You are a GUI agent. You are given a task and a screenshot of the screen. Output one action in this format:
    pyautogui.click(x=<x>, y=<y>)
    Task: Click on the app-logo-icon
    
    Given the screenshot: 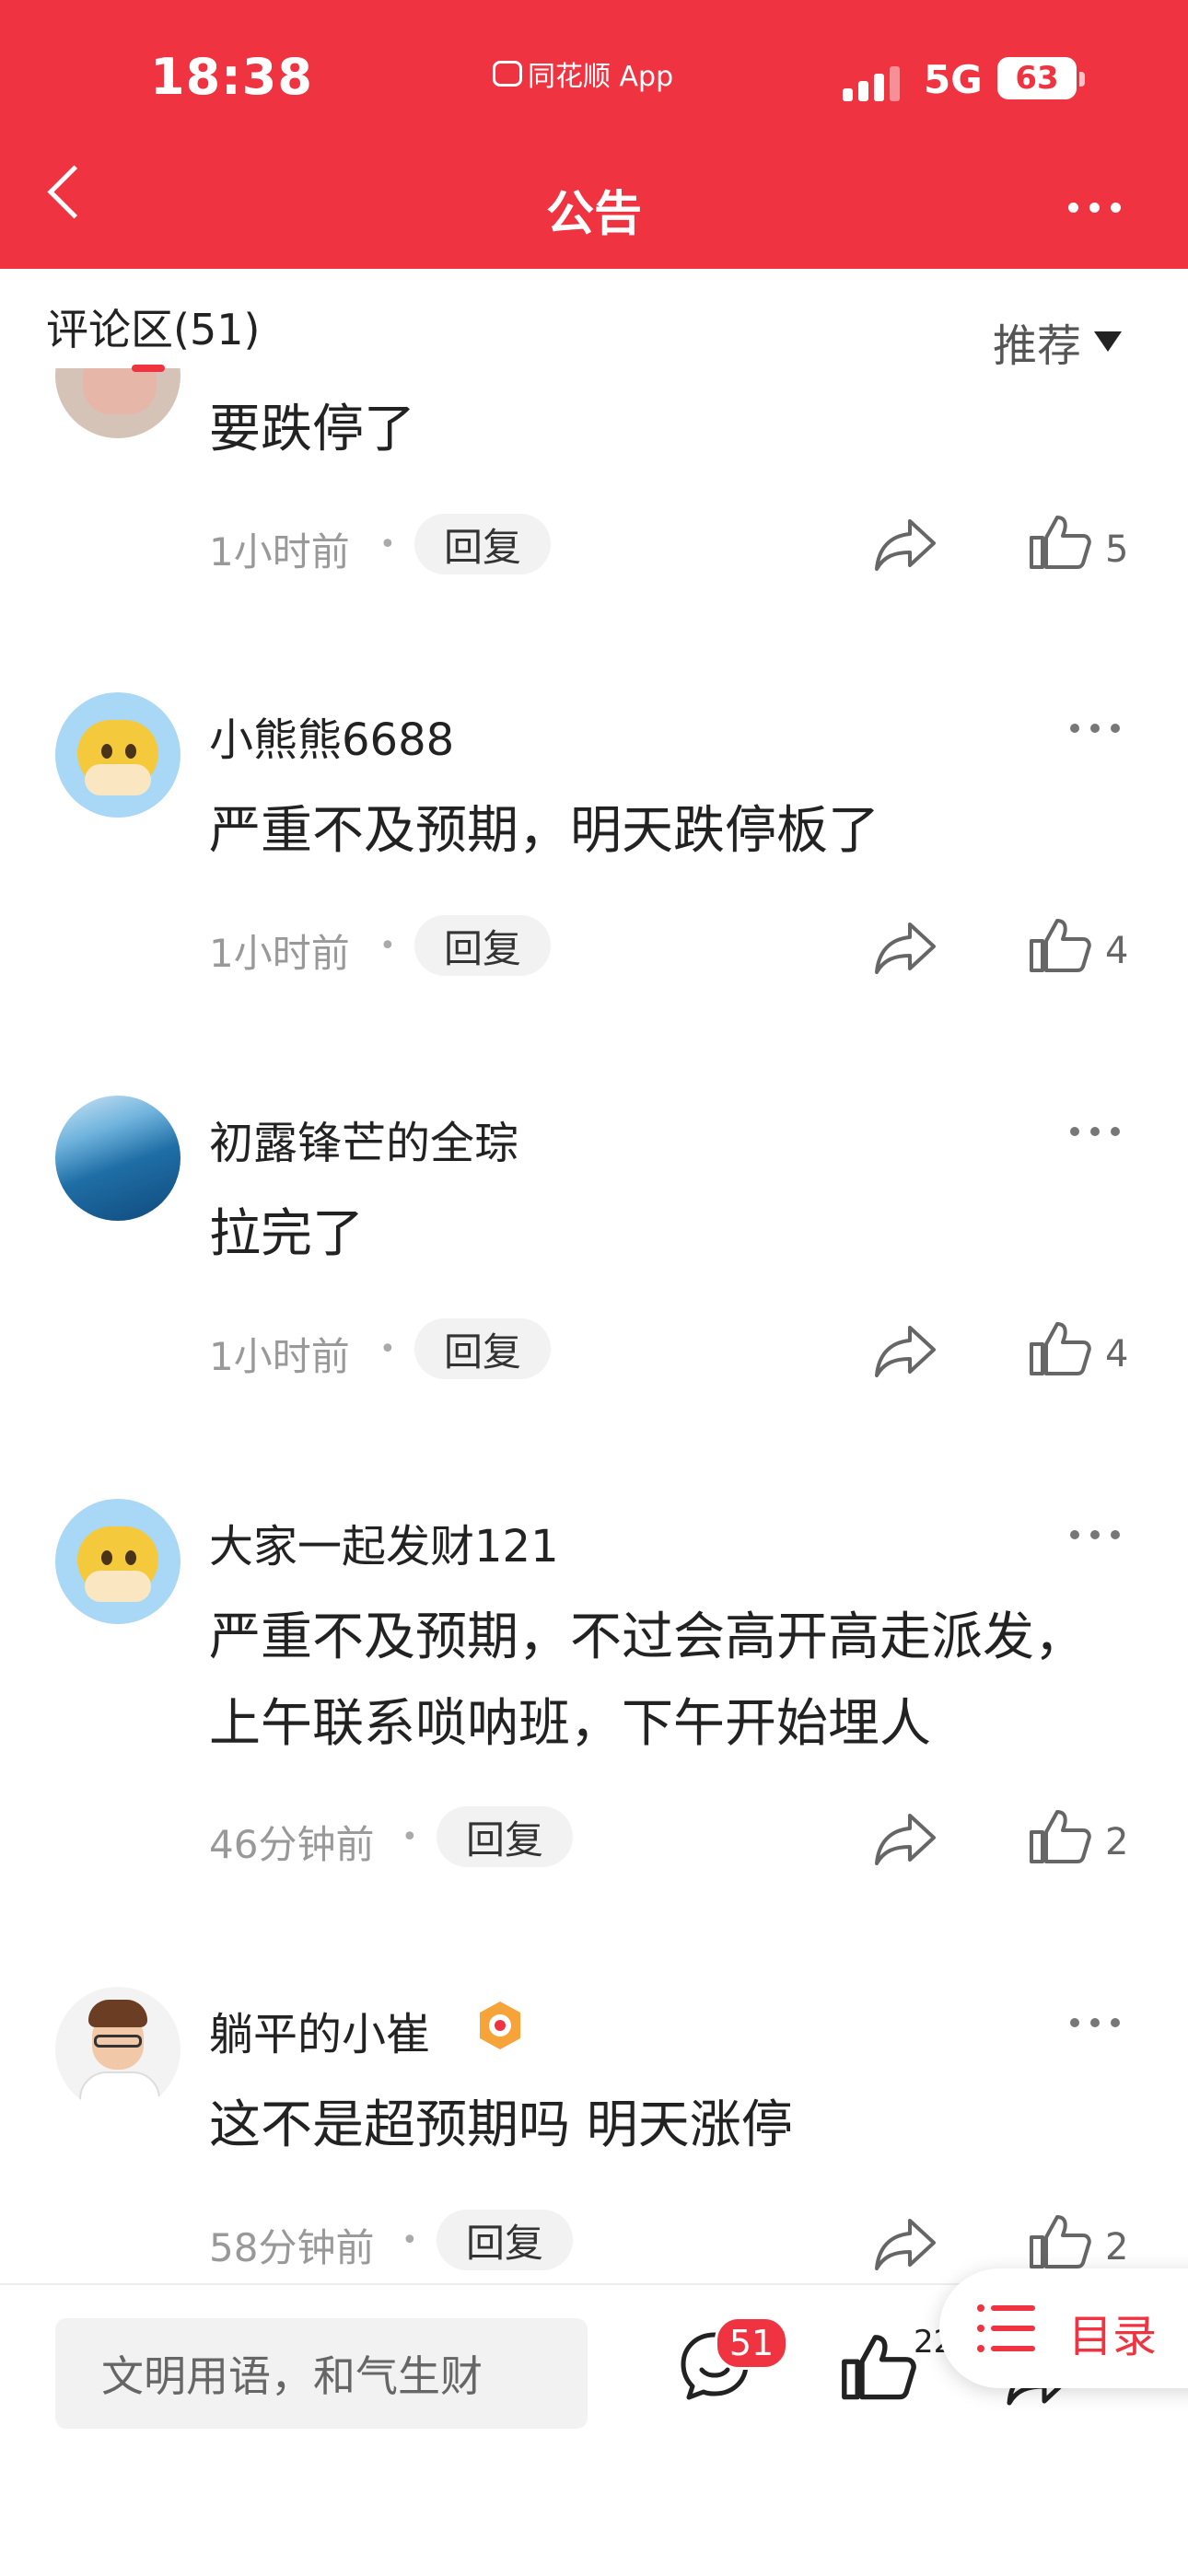 What is the action you would take?
    pyautogui.click(x=507, y=74)
    